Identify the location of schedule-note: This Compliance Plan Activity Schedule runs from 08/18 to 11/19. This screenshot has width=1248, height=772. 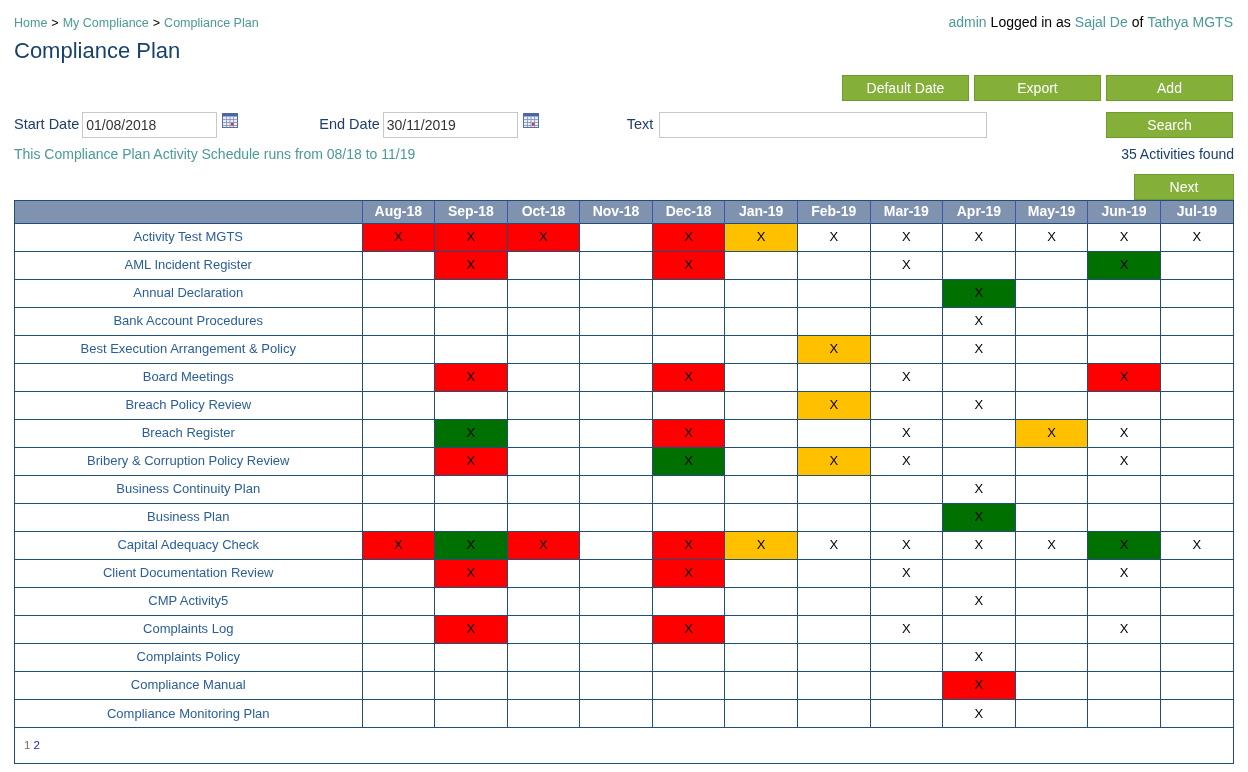
(215, 154).